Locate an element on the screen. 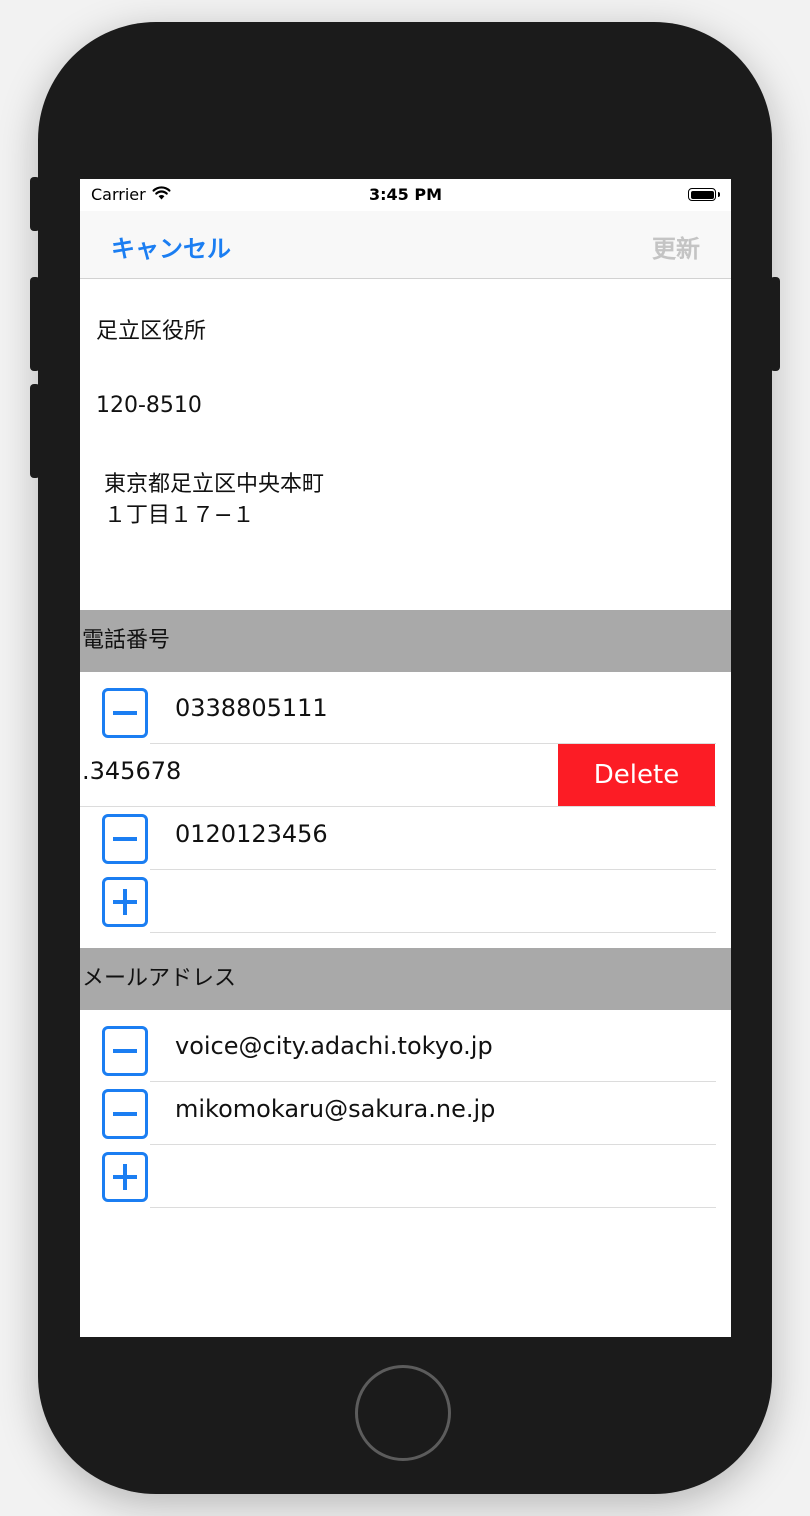 Image resolution: width=810 pixels, height=1516 pixels. delete-button: Delete is located at coordinates (636, 775).